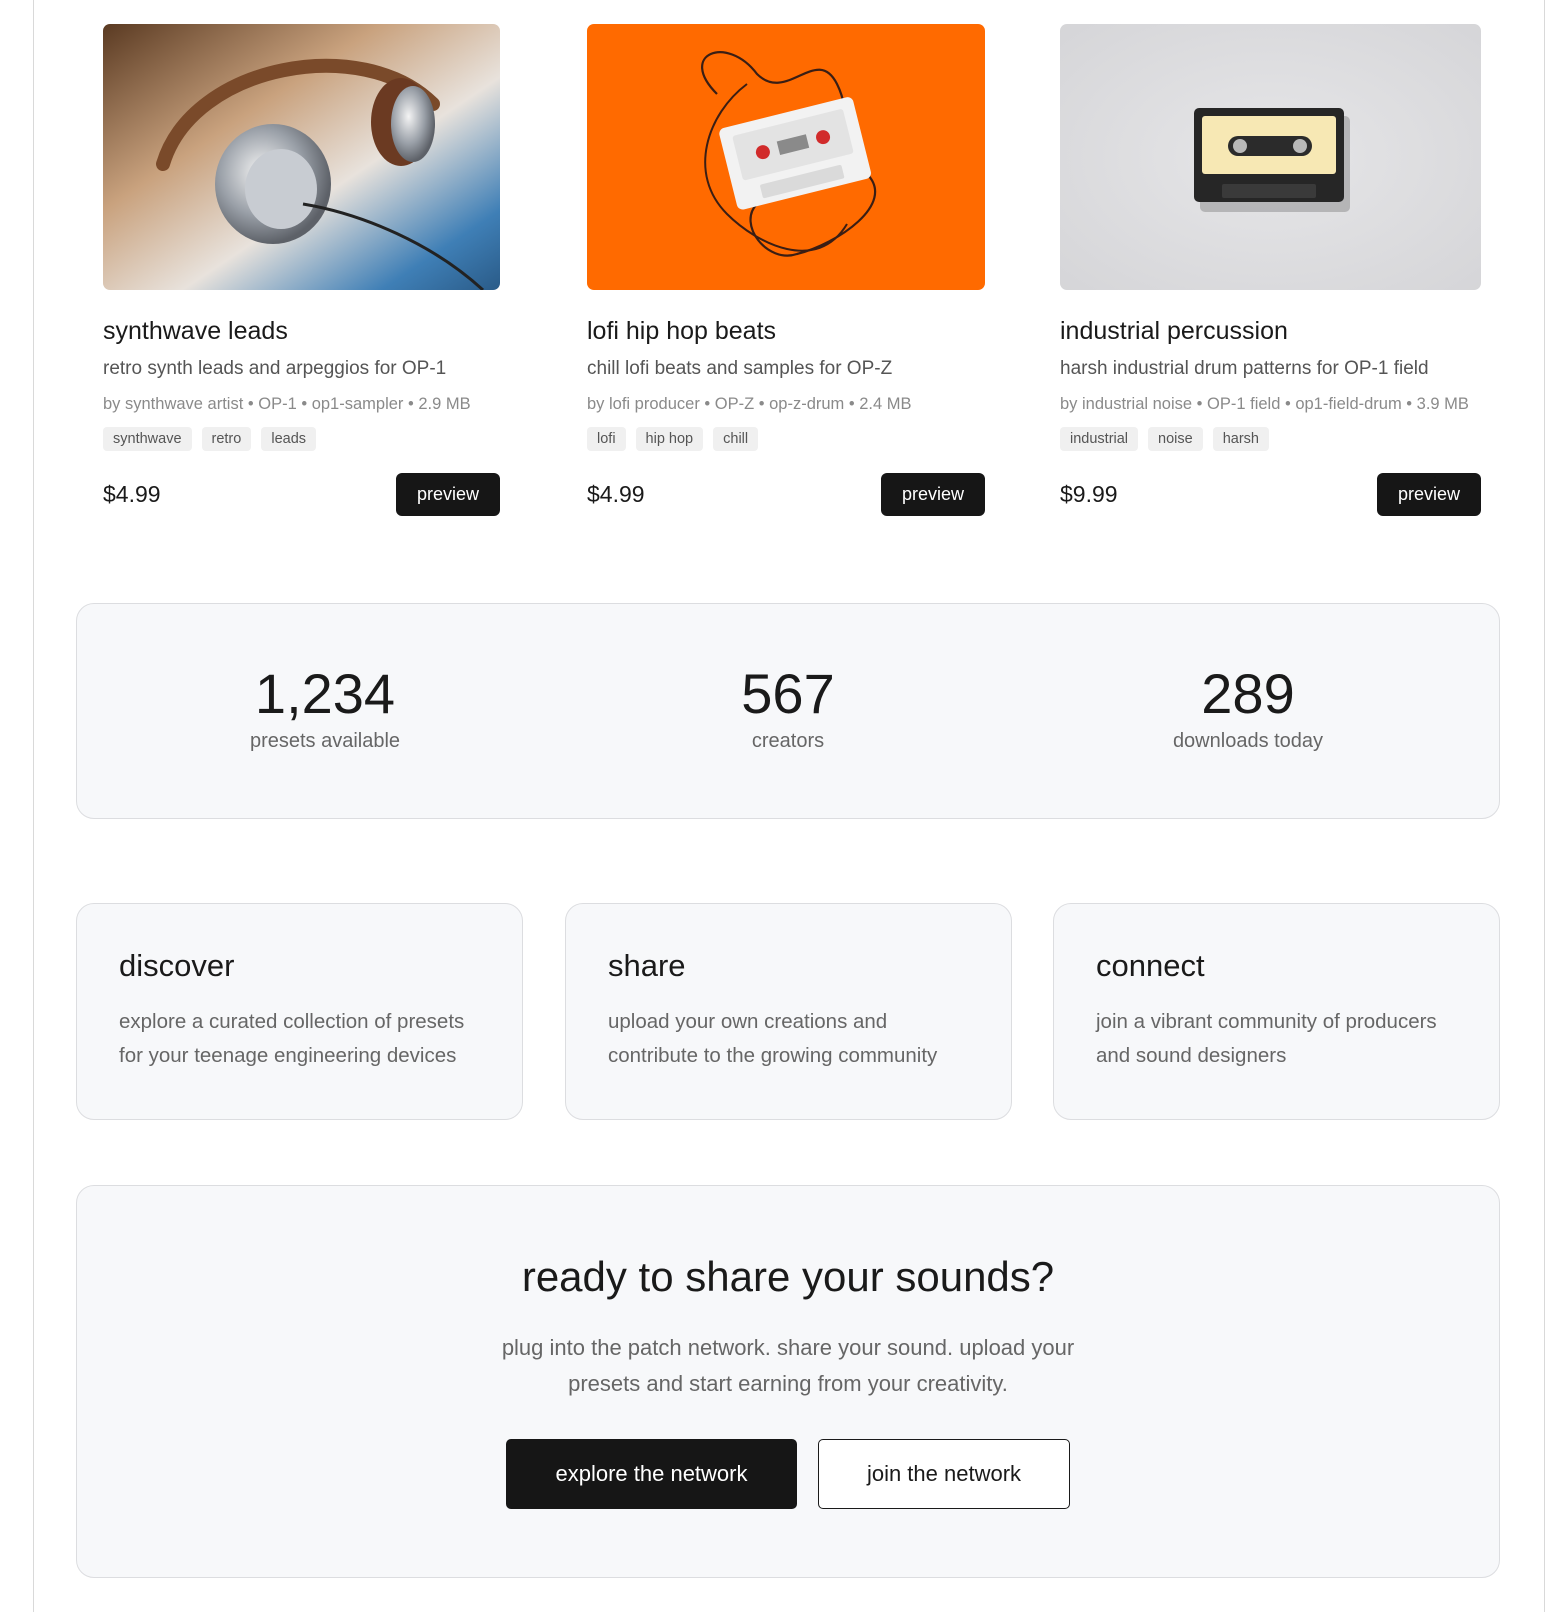  What do you see at coordinates (740, 368) in the screenshot?
I see `preset-description: chill lofi beats and samples for OP-Z` at bounding box center [740, 368].